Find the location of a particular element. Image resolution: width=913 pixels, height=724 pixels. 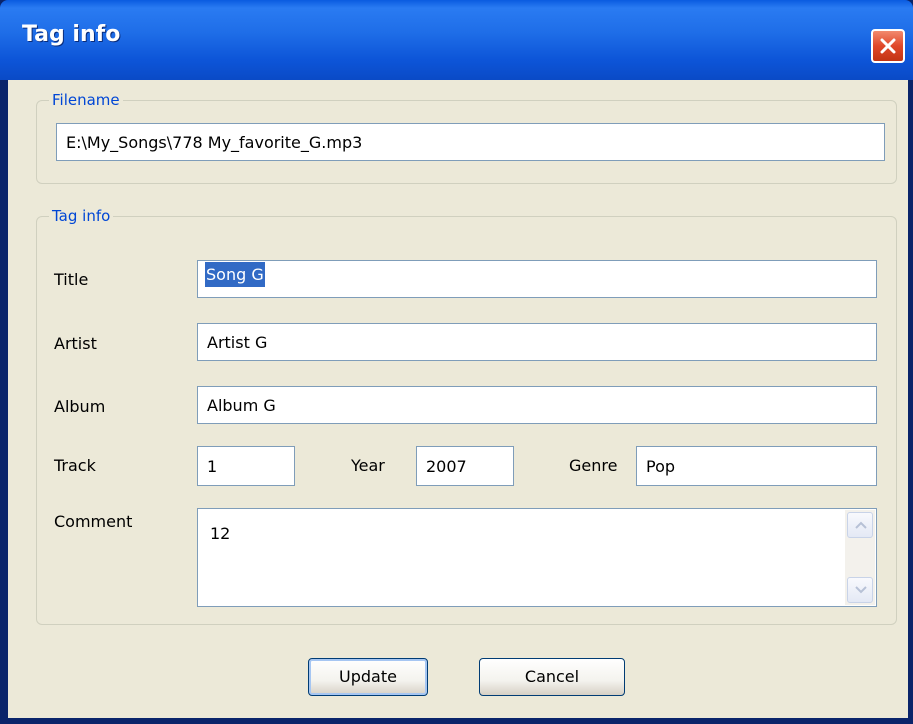

cancel-button: Cancel is located at coordinates (552, 677).